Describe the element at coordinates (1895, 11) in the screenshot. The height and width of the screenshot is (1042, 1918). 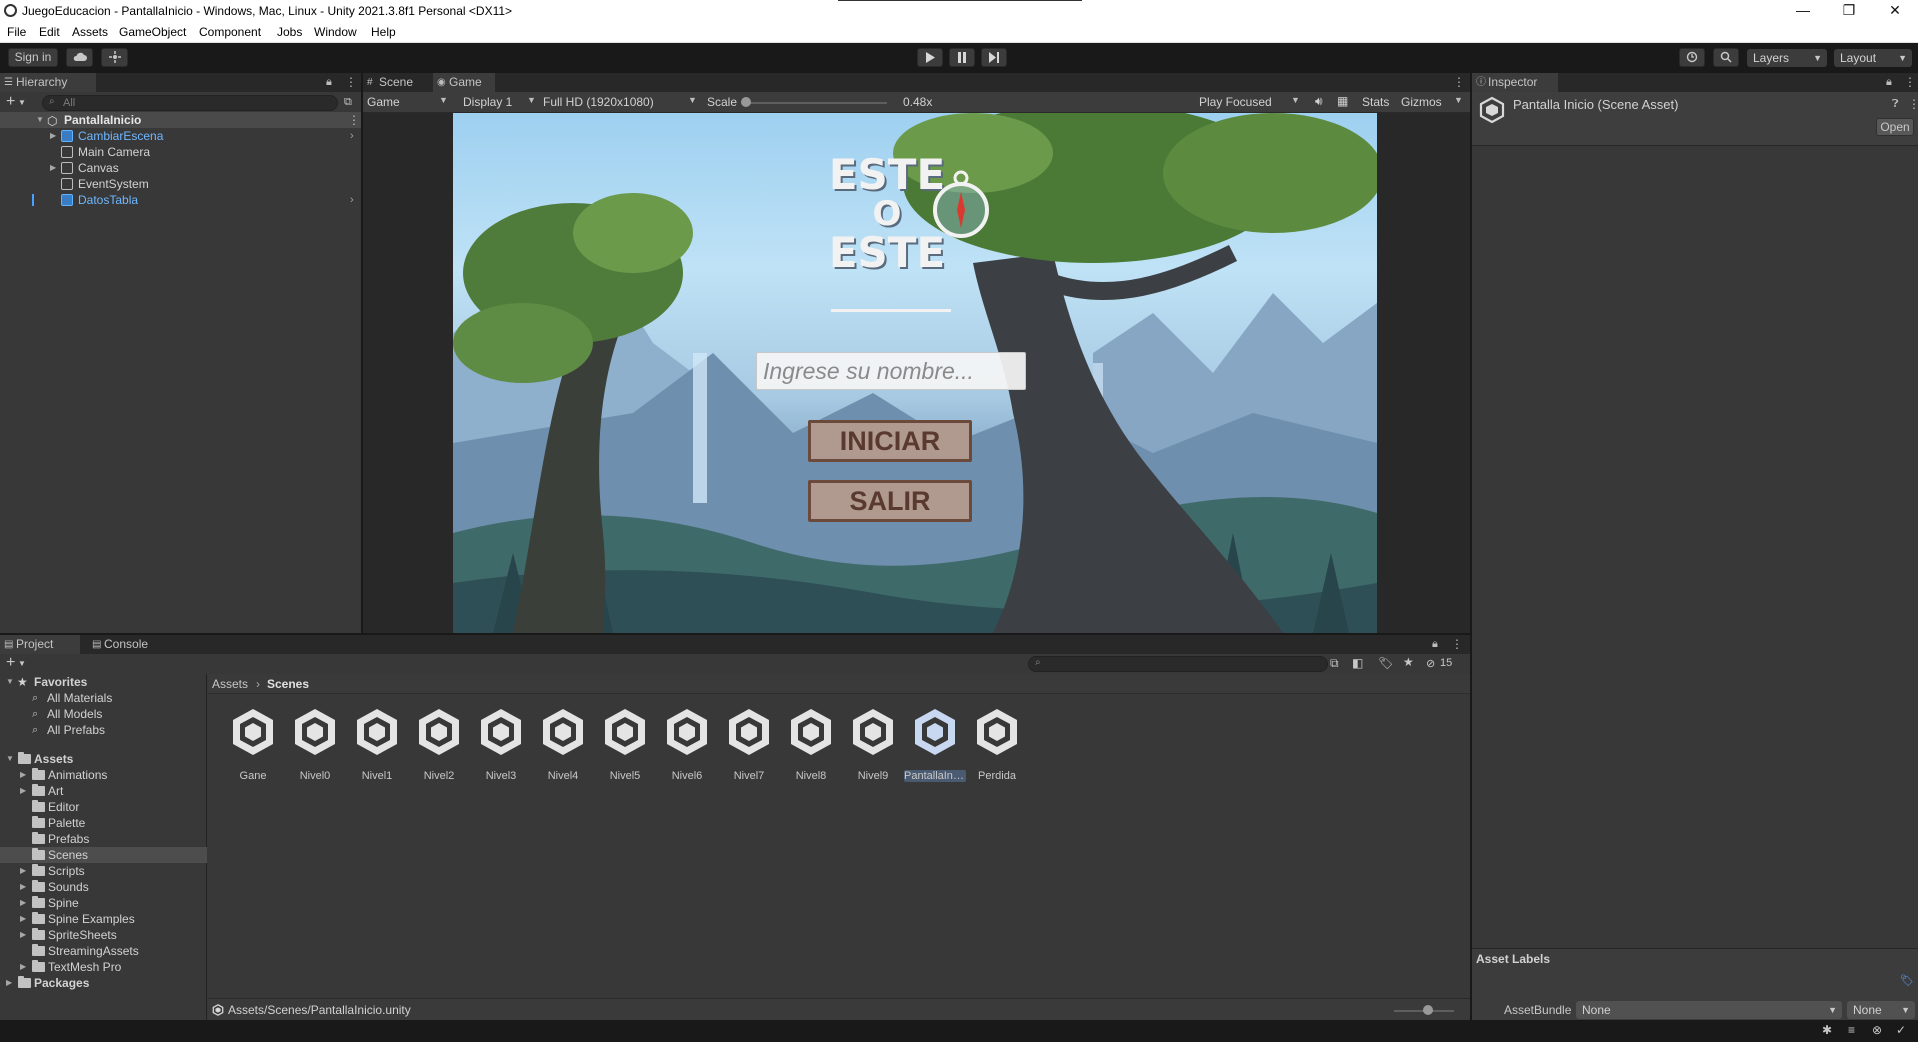
I see `close-button: ✕` at that location.